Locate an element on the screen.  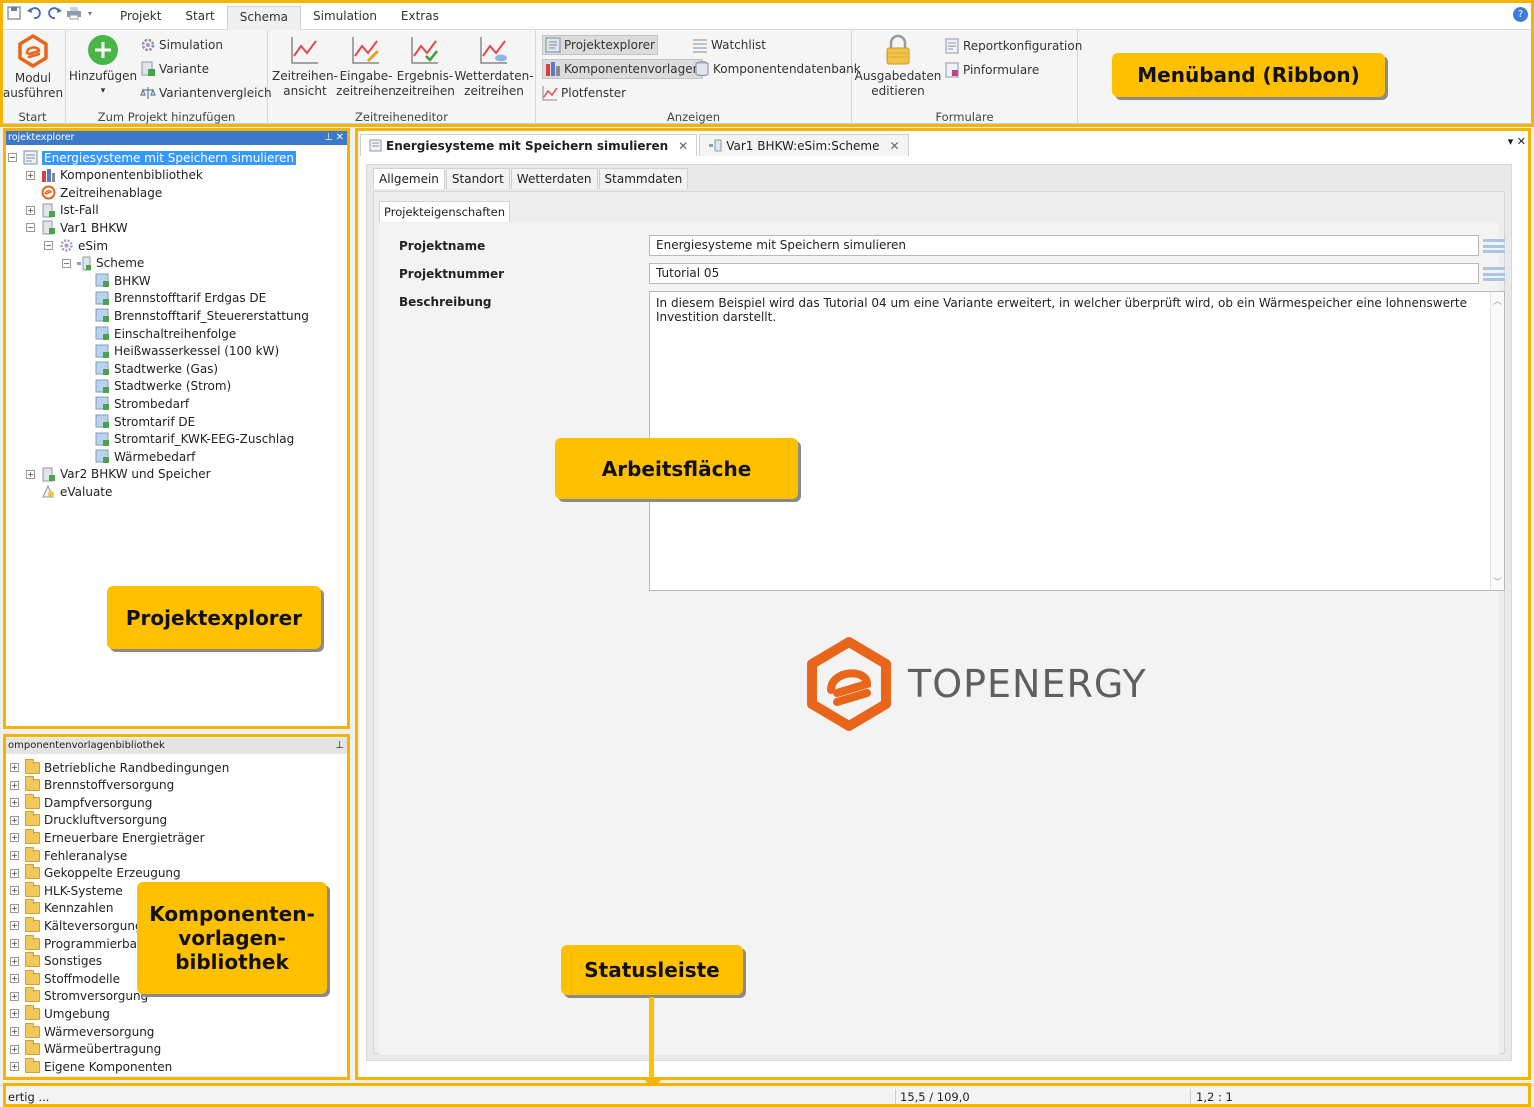
pin-icon: ⊥ is located at coordinates (339, 746).